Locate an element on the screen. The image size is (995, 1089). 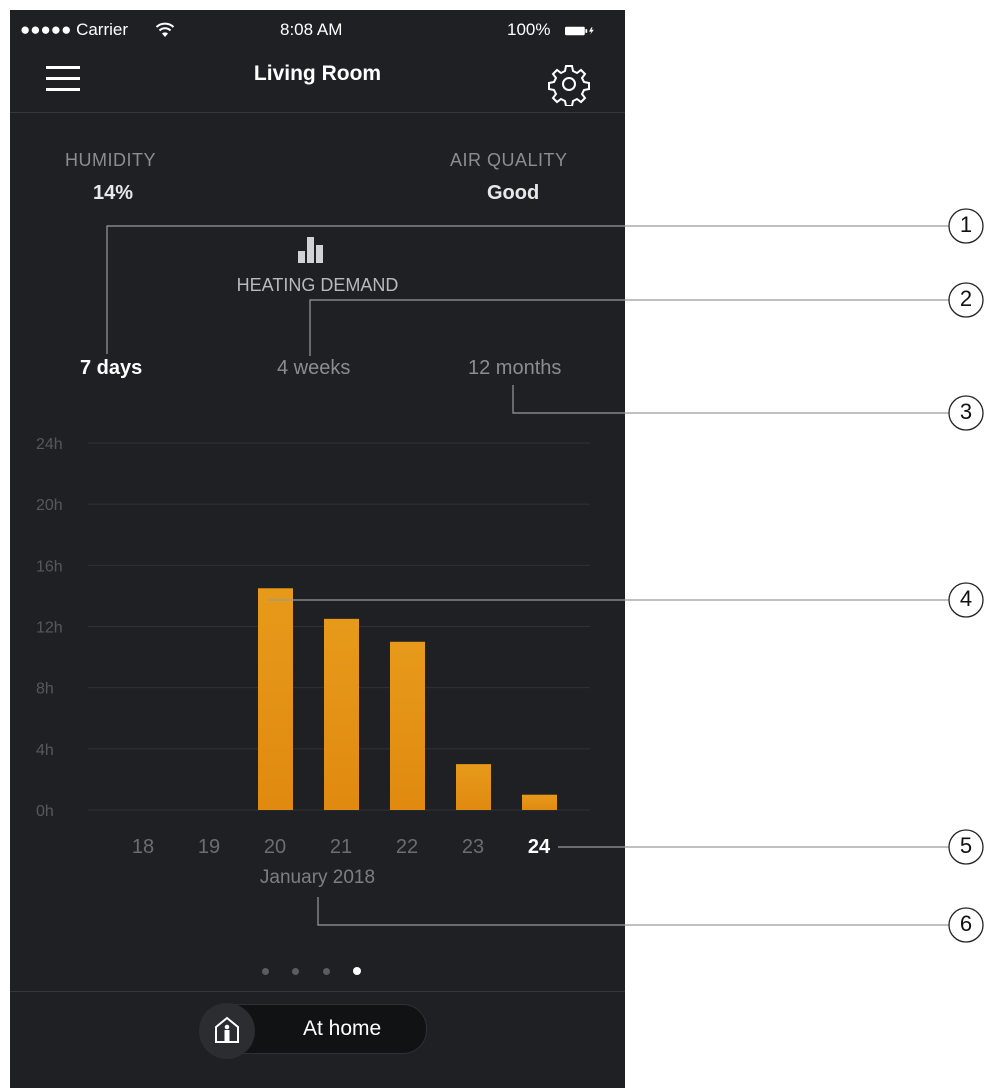
callout-2: 2 is located at coordinates (966, 298).